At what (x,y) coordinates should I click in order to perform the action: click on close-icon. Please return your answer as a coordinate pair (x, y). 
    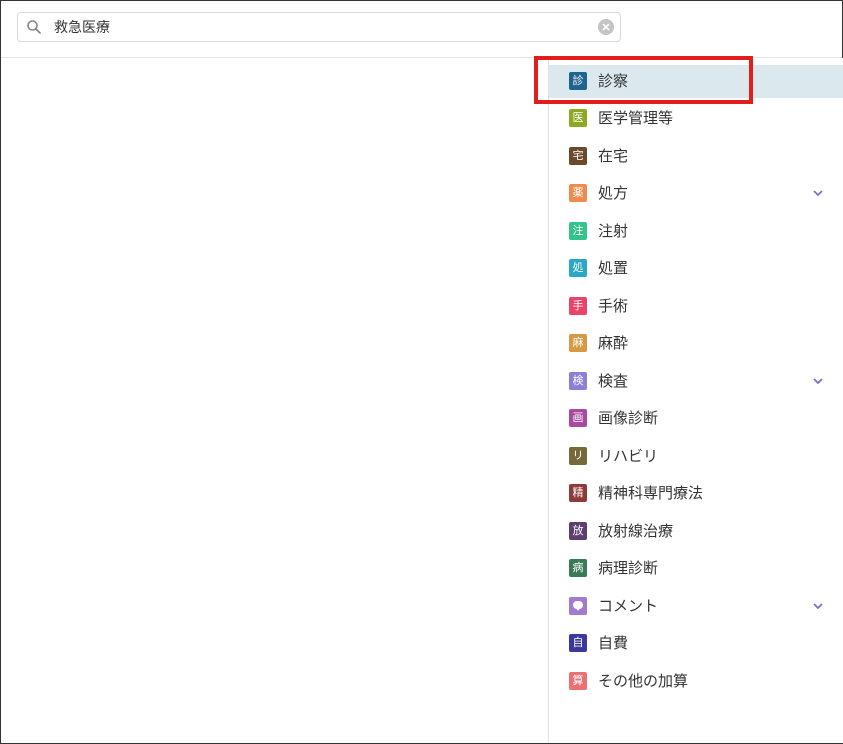
    Looking at the image, I should click on (606, 27).